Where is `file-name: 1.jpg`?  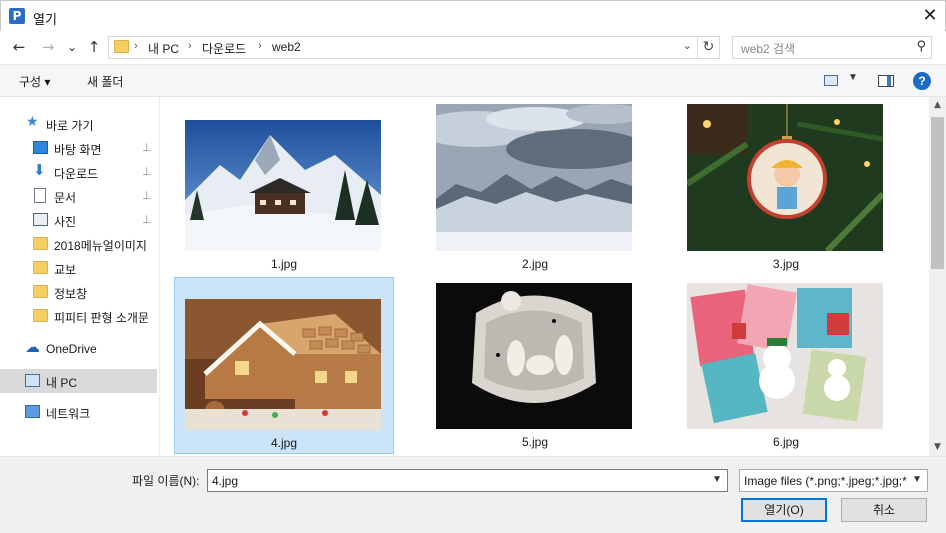
file-name: 1.jpg is located at coordinates (284, 264).